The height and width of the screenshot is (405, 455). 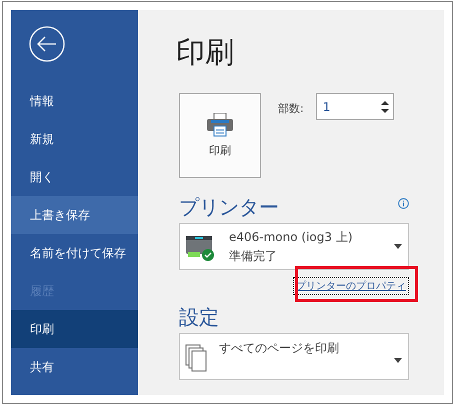 What do you see at coordinates (74, 215) in the screenshot?
I see `sidebar-item: 上書き保存` at bounding box center [74, 215].